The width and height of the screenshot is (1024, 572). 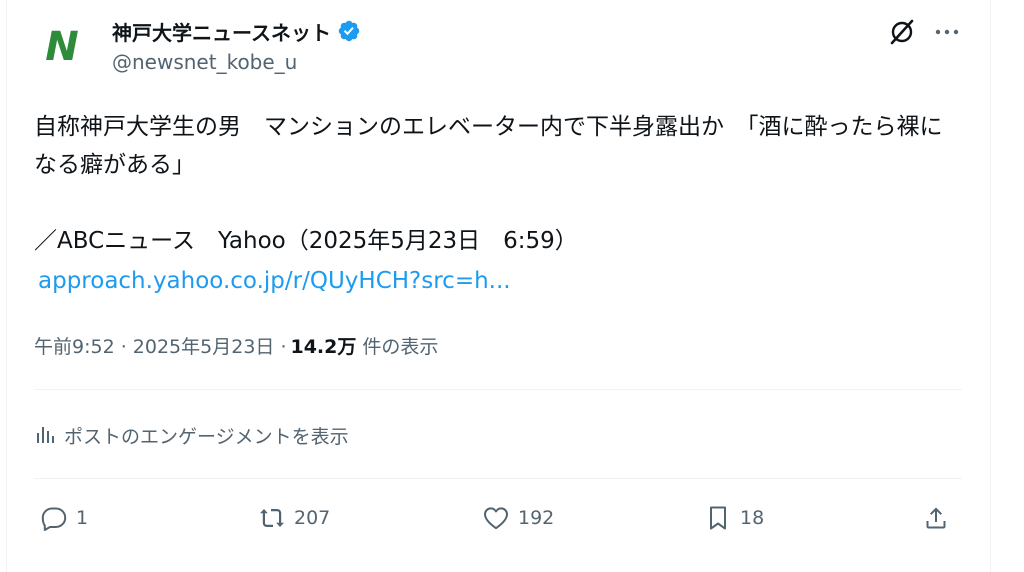 I want to click on grok-icon, so click(x=902, y=32).